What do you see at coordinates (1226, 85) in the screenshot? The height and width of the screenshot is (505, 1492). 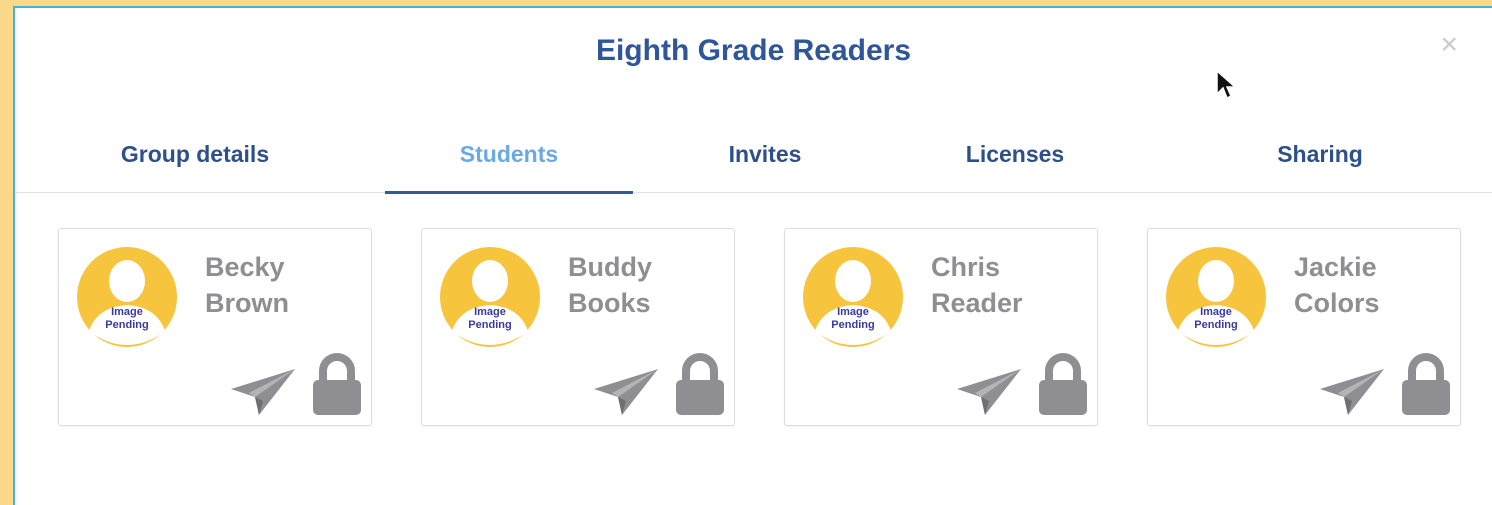 I see `mouse-cursor-icon` at bounding box center [1226, 85].